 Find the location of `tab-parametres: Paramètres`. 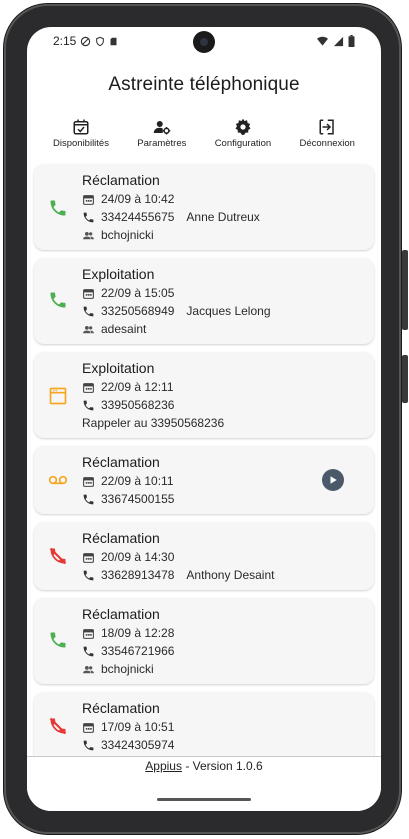

tab-parametres: Paramètres is located at coordinates (161, 135).